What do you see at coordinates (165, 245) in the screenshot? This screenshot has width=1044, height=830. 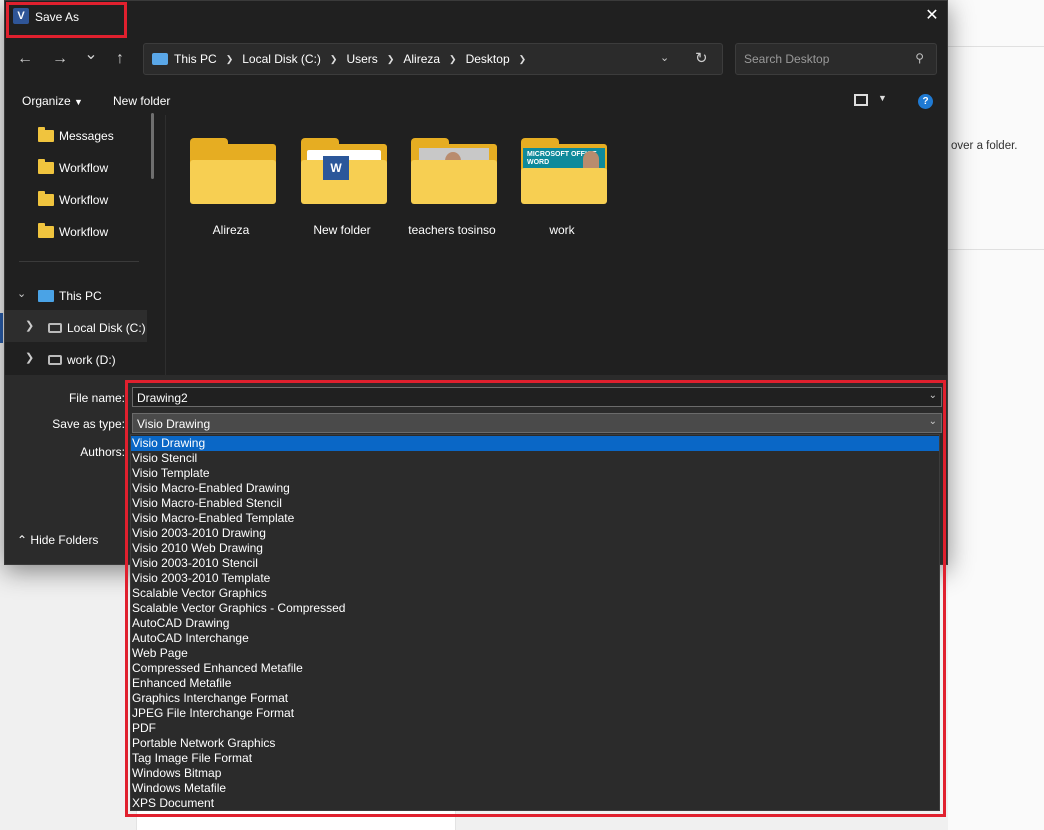 I see `pane-divider` at bounding box center [165, 245].